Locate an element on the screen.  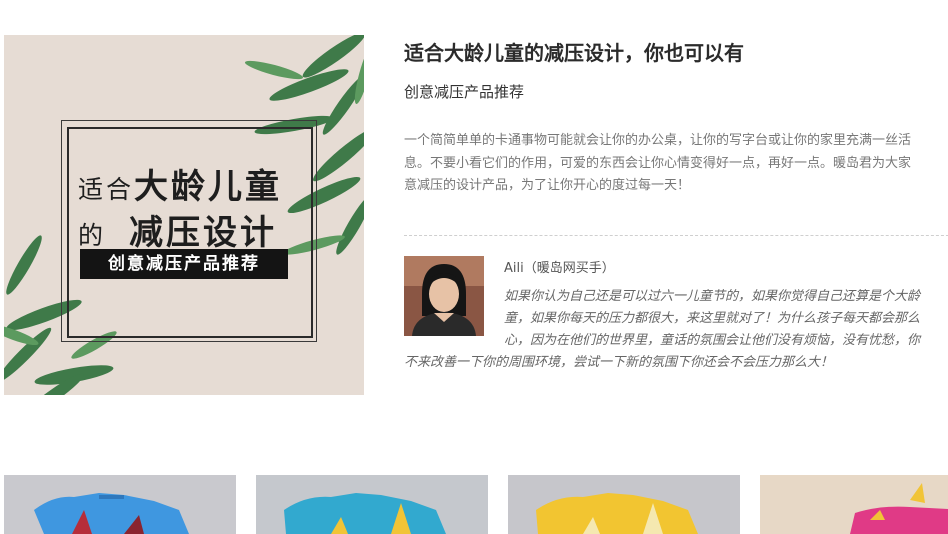
author-quote-line: 如果你认为自己还是可以过六一儿童节的，如果你觉得自己还算是个大龄 is located at coordinates (712, 296).